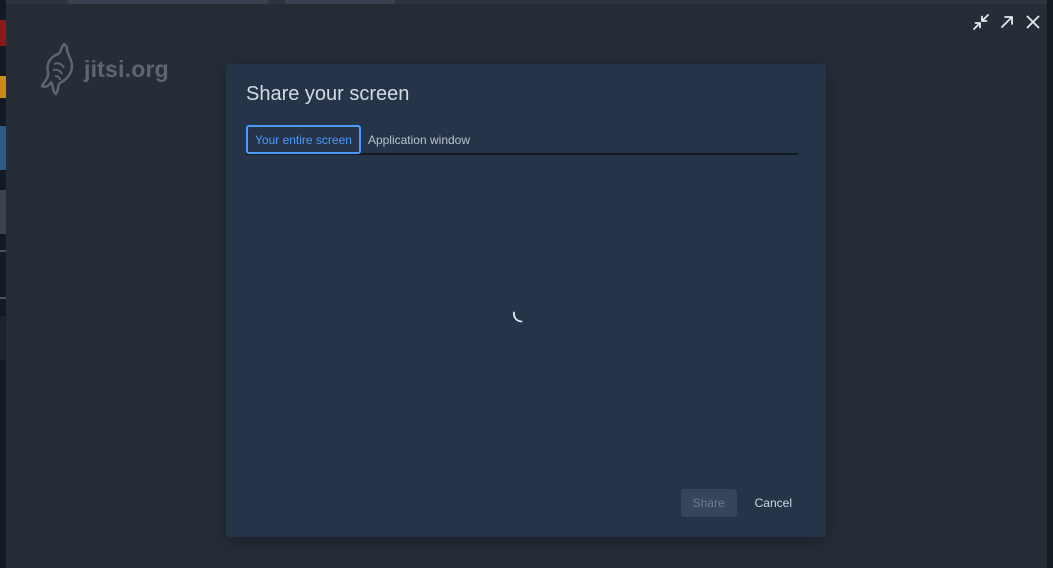 This screenshot has width=1053, height=568. I want to click on share-button: Share, so click(708, 503).